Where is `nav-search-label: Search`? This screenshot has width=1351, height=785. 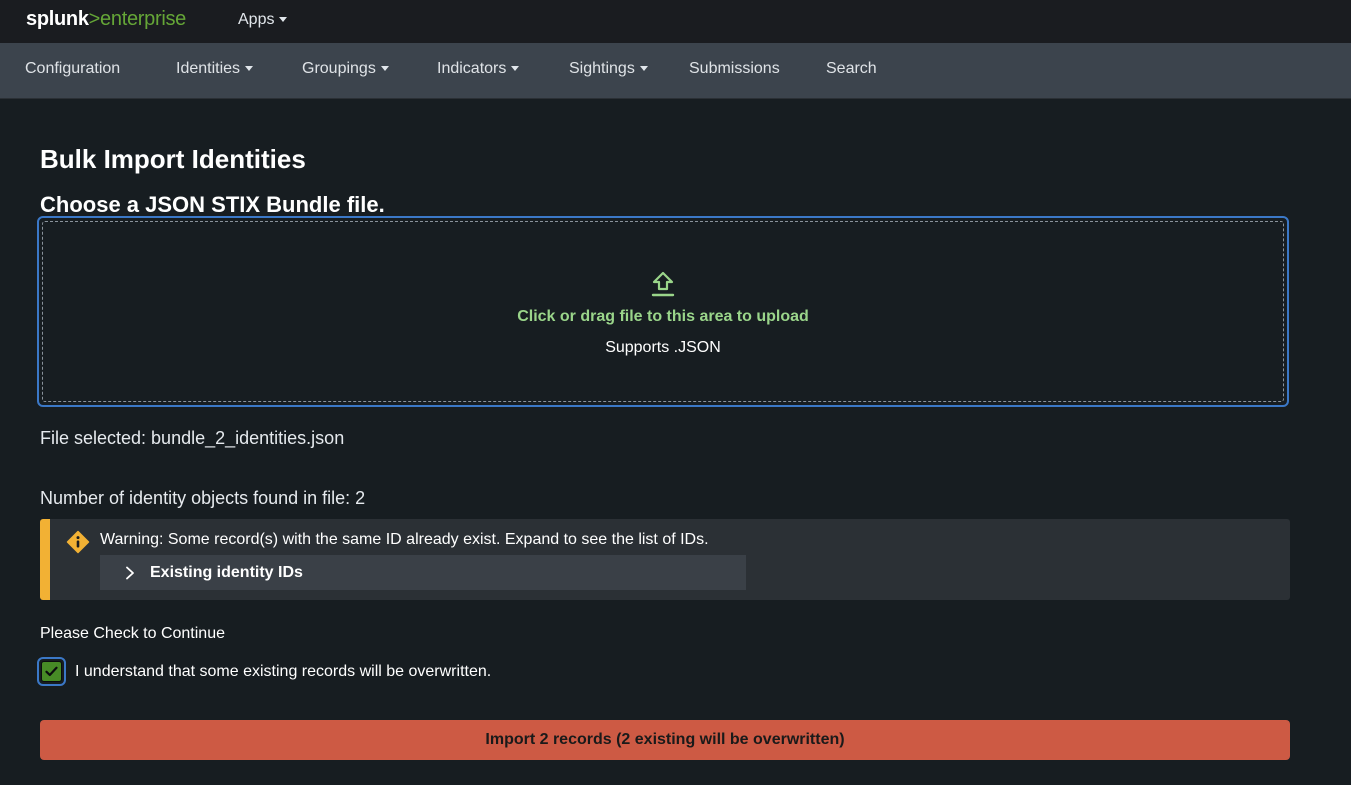
nav-search-label: Search is located at coordinates (851, 68).